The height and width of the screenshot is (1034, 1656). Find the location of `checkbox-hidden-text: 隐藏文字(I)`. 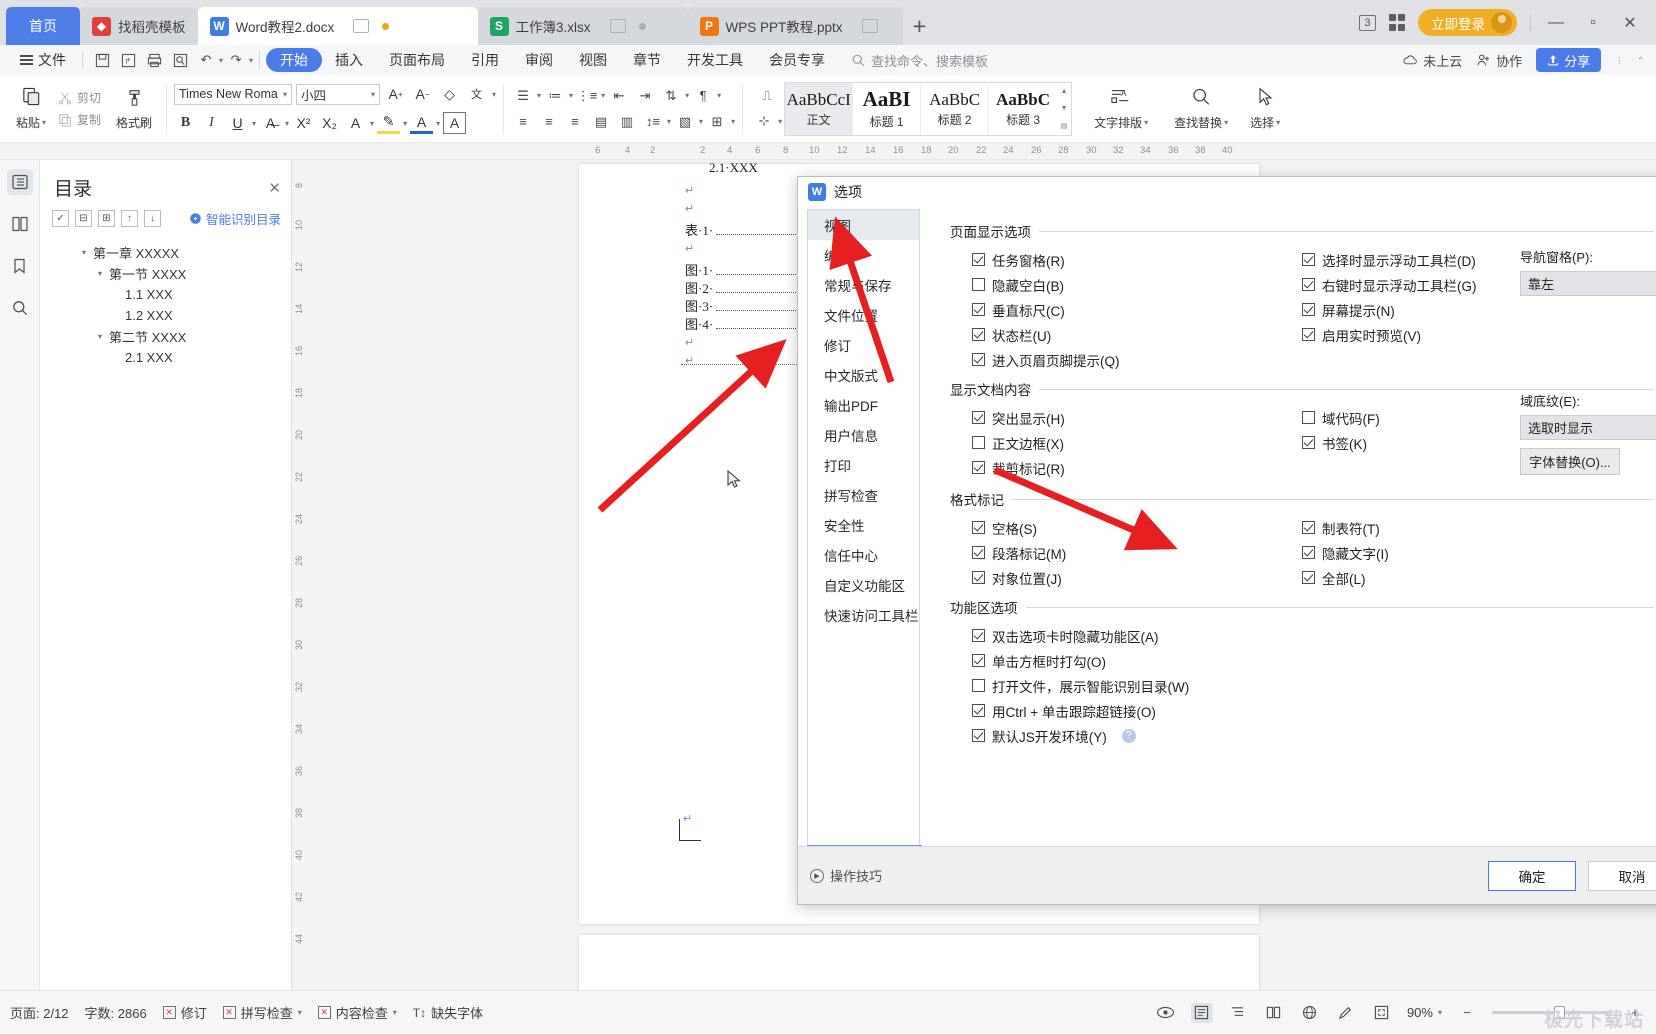

checkbox-hidden-text: 隐藏文字(I) is located at coordinates (1345, 552).